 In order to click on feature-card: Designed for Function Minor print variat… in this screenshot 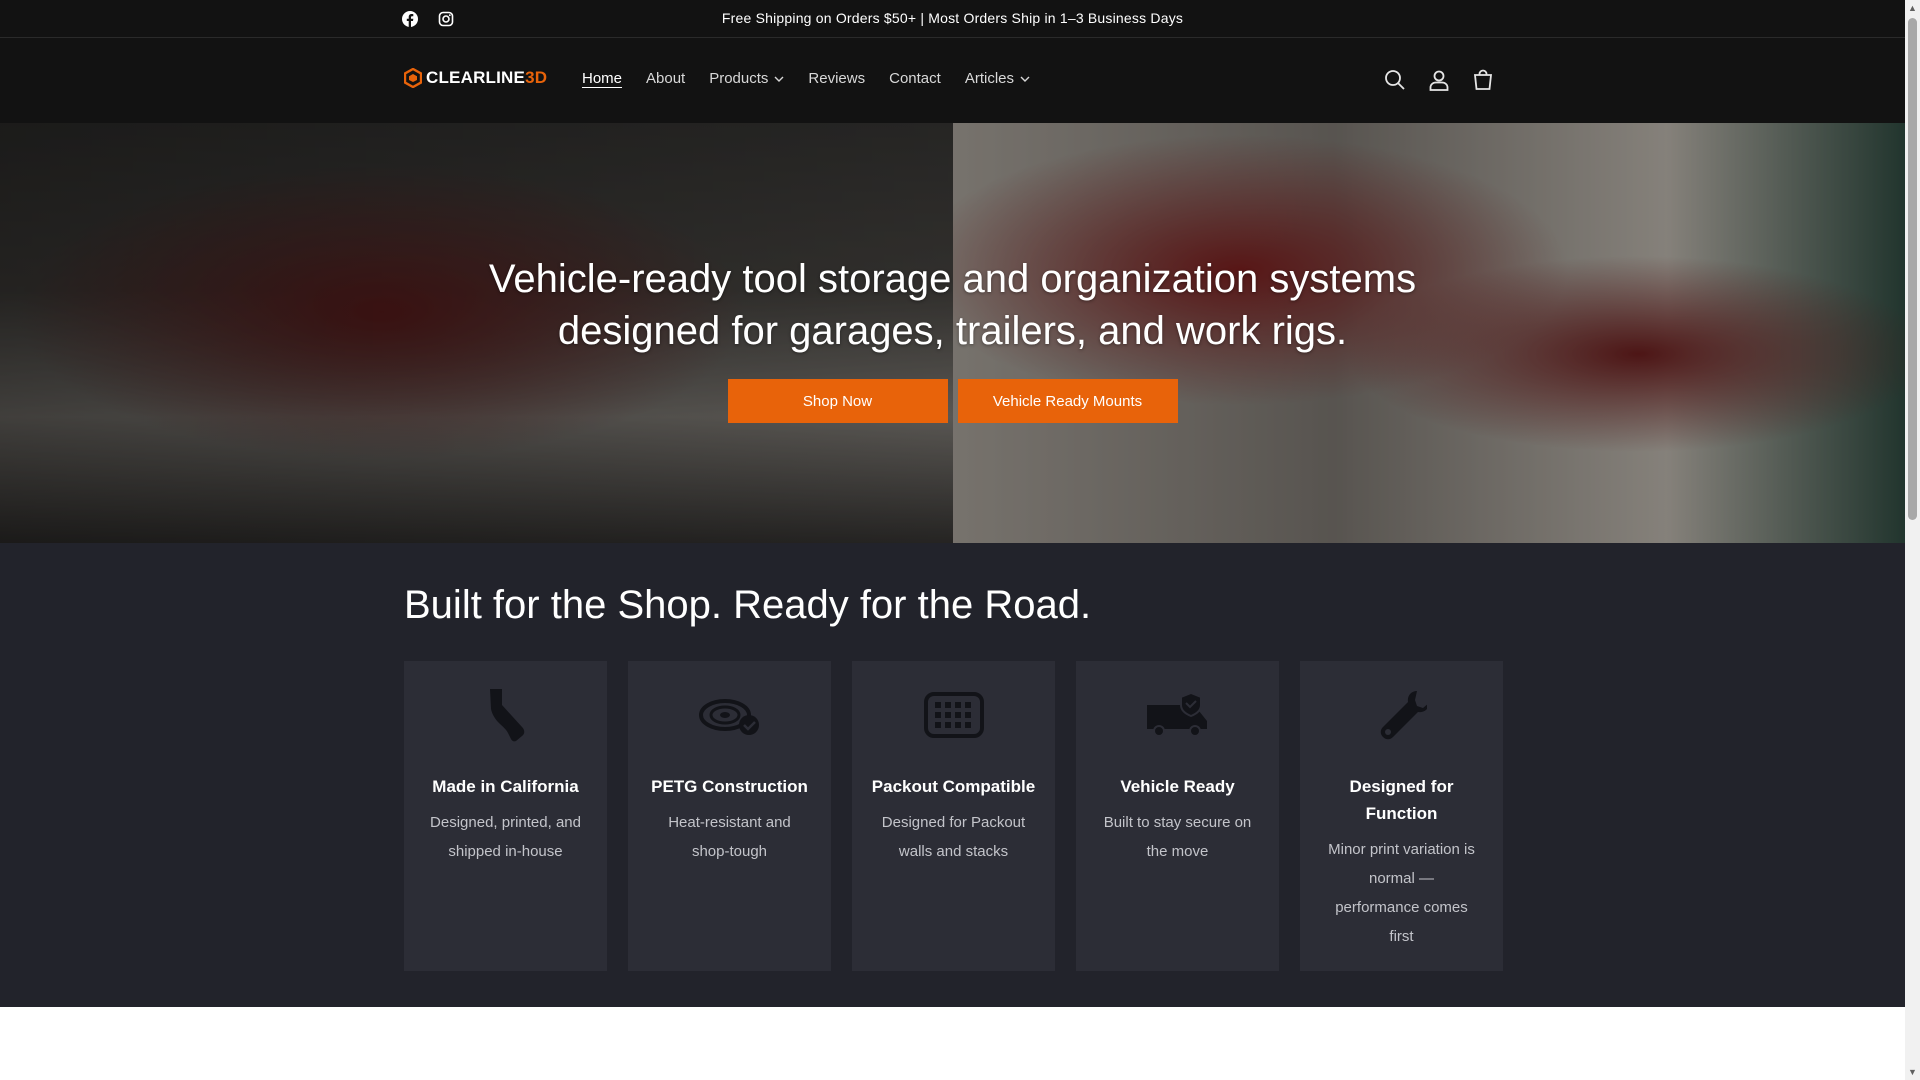, I will do `click(1401, 816)`.